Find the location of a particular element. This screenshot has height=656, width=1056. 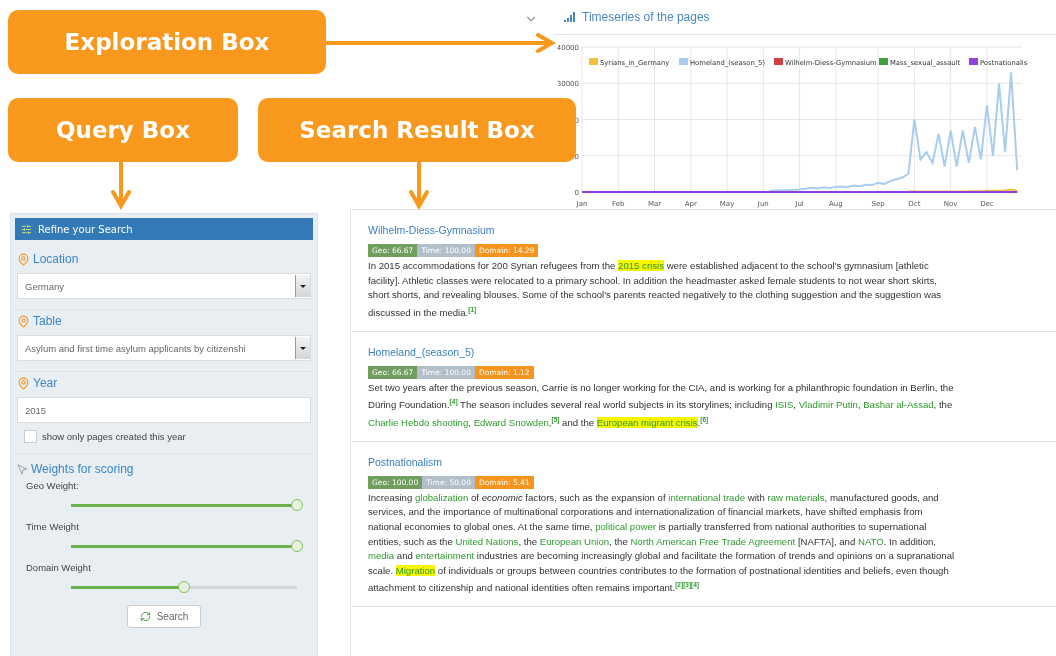

chart-title: Timeseries of the pages is located at coordinates (646, 17).